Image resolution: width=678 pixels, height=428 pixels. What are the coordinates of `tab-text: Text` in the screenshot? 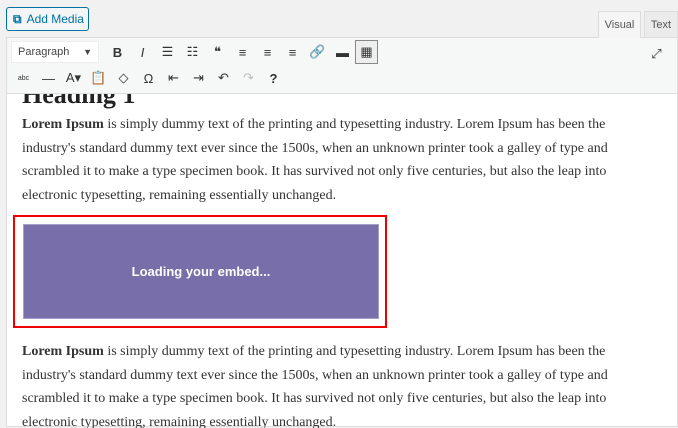 It's located at (661, 24).